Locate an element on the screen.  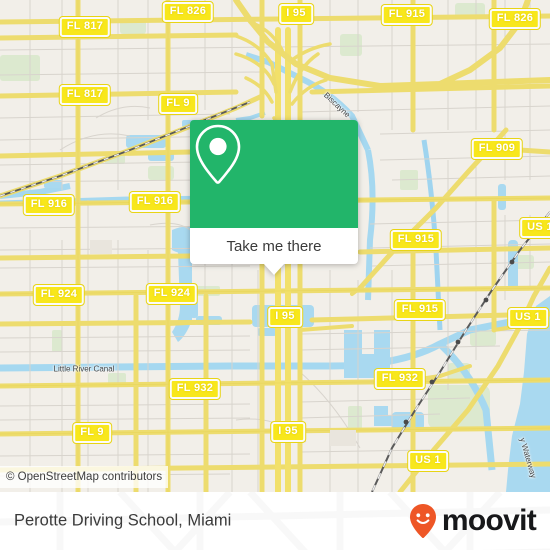
moovit-wordmark: moovit is located at coordinates (489, 520).